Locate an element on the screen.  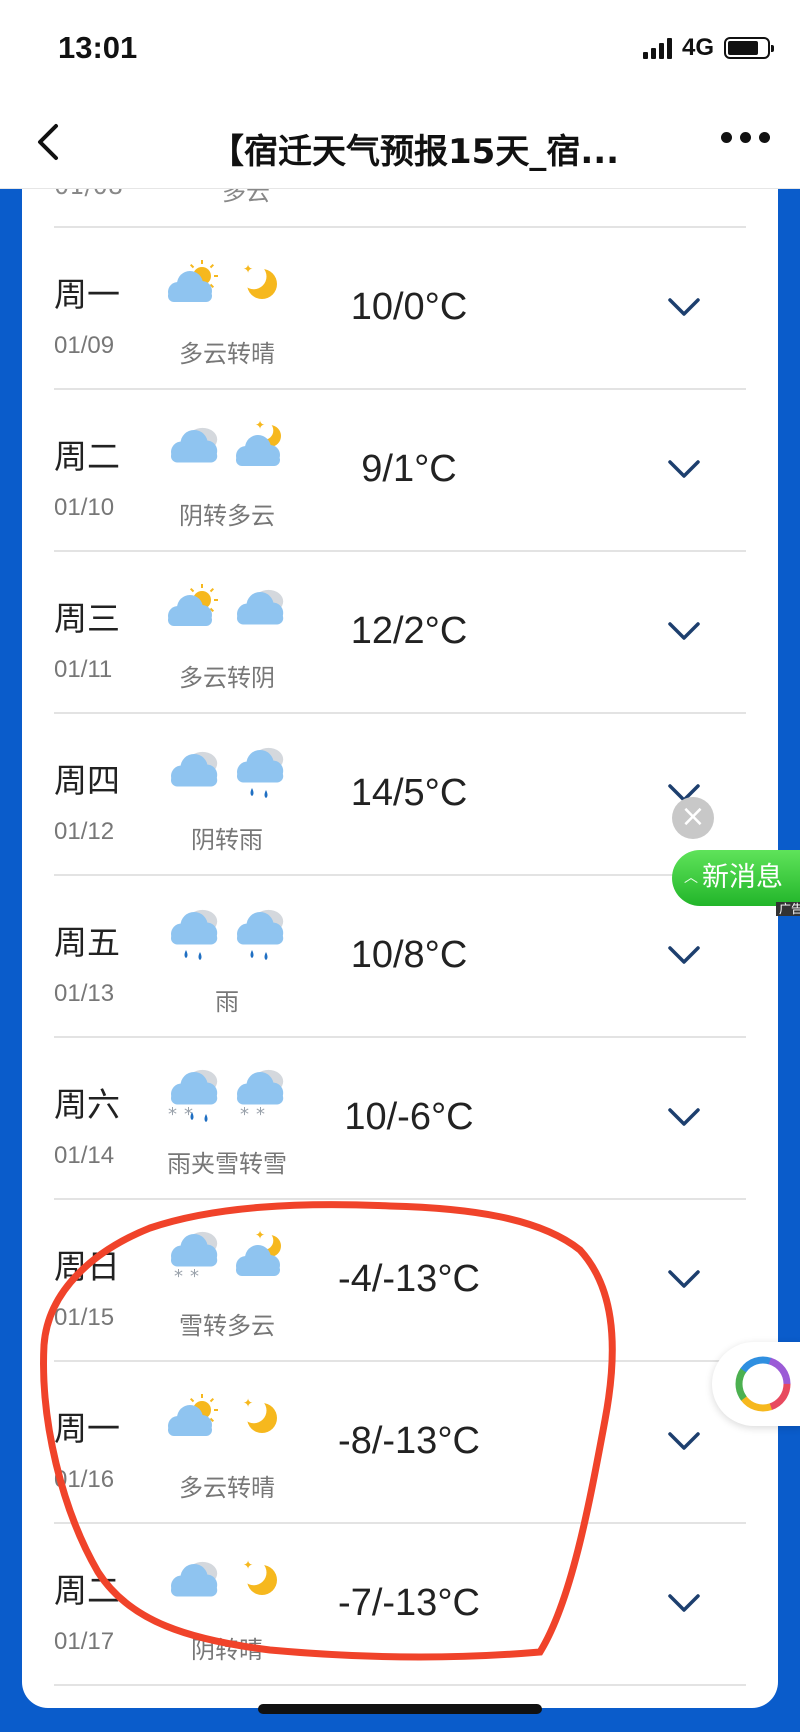
forecast-desc: 多云 is located at coordinates (246, 197).